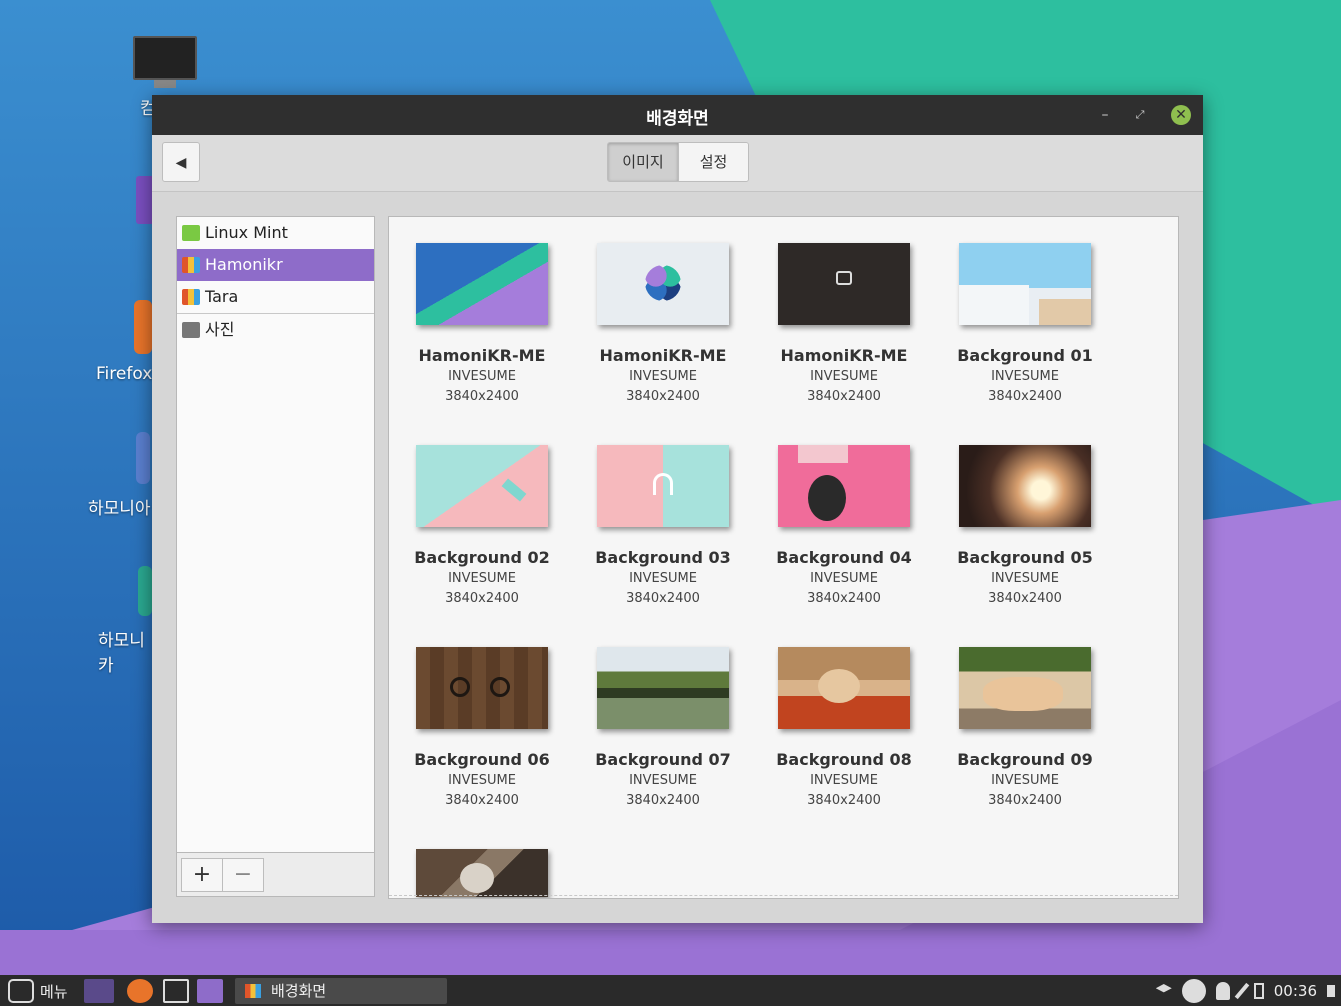 The height and width of the screenshot is (1006, 1341). I want to click on wallpaper-tile: Background 03 INVESUME 3840x2400, so click(663, 525).